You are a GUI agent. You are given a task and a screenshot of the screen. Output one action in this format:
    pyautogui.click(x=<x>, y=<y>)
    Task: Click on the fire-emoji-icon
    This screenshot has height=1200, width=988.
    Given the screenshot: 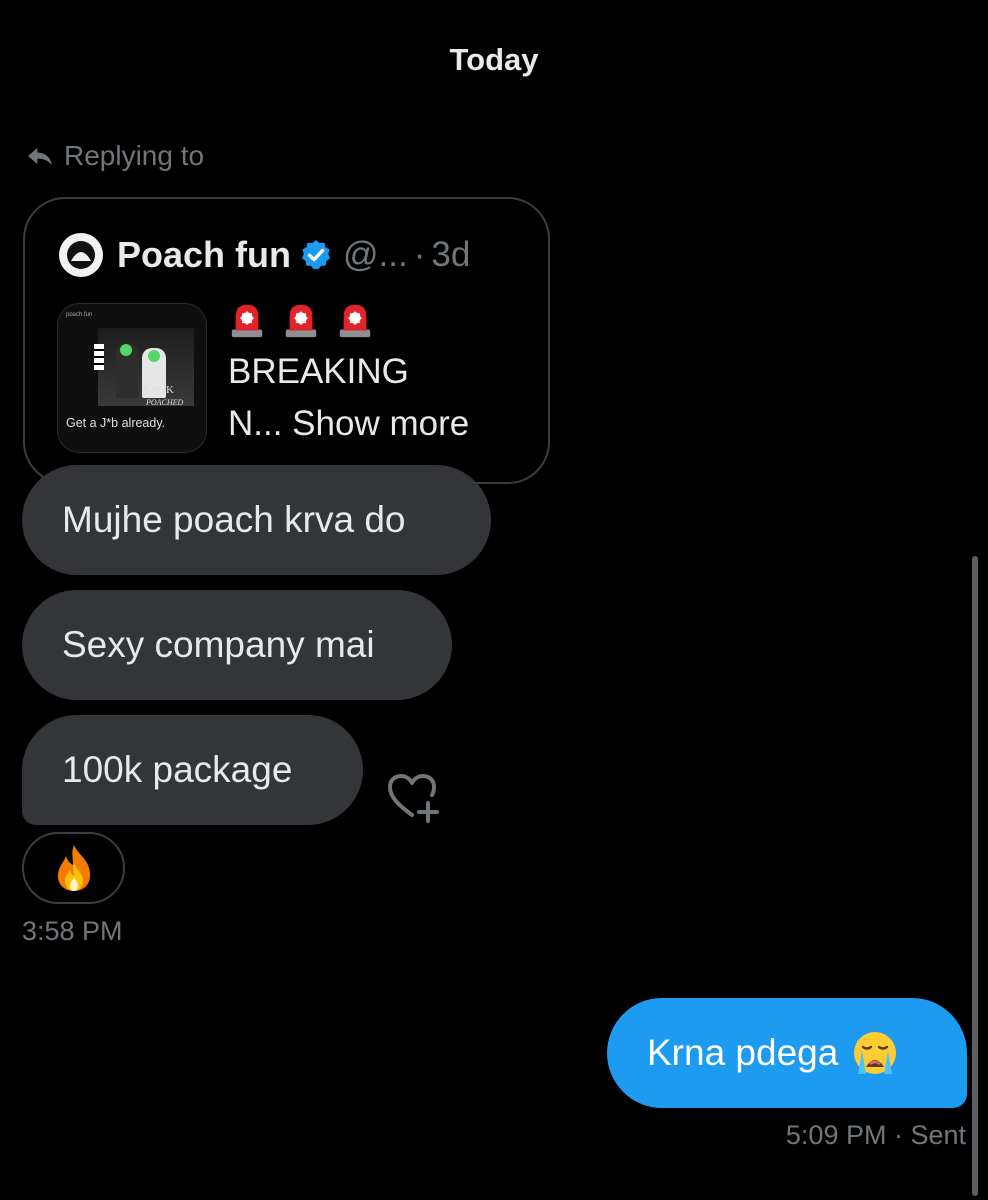 What is the action you would take?
    pyautogui.click(x=73, y=868)
    